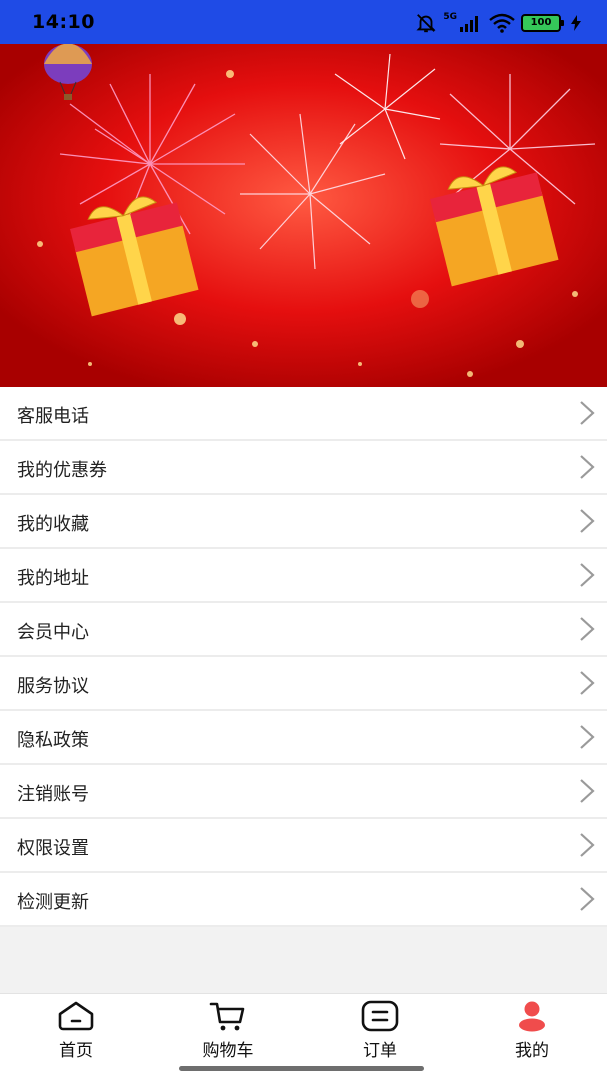 Image resolution: width=607 pixels, height=1081 pixels. What do you see at coordinates (303, 468) in the screenshot?
I see `menu-item-my-coupons: 我的优惠券` at bounding box center [303, 468].